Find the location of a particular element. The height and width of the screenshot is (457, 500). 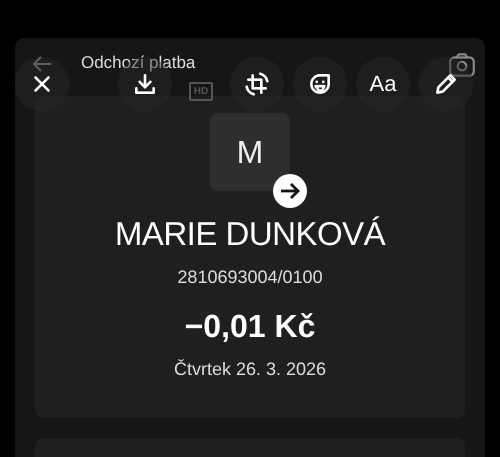

text-tool-button: Aa is located at coordinates (383, 84).